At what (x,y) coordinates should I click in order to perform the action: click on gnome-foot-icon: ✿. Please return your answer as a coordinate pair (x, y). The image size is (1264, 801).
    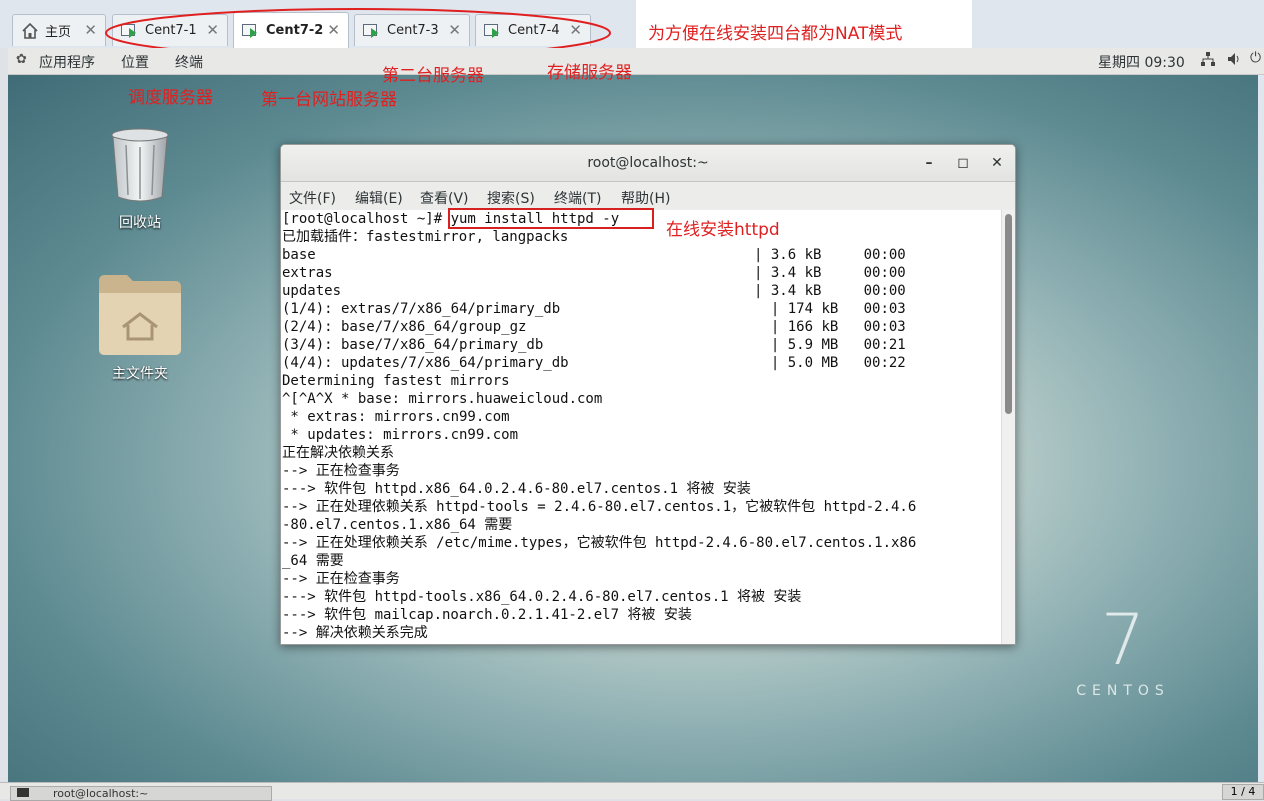
    Looking at the image, I should click on (21, 59).